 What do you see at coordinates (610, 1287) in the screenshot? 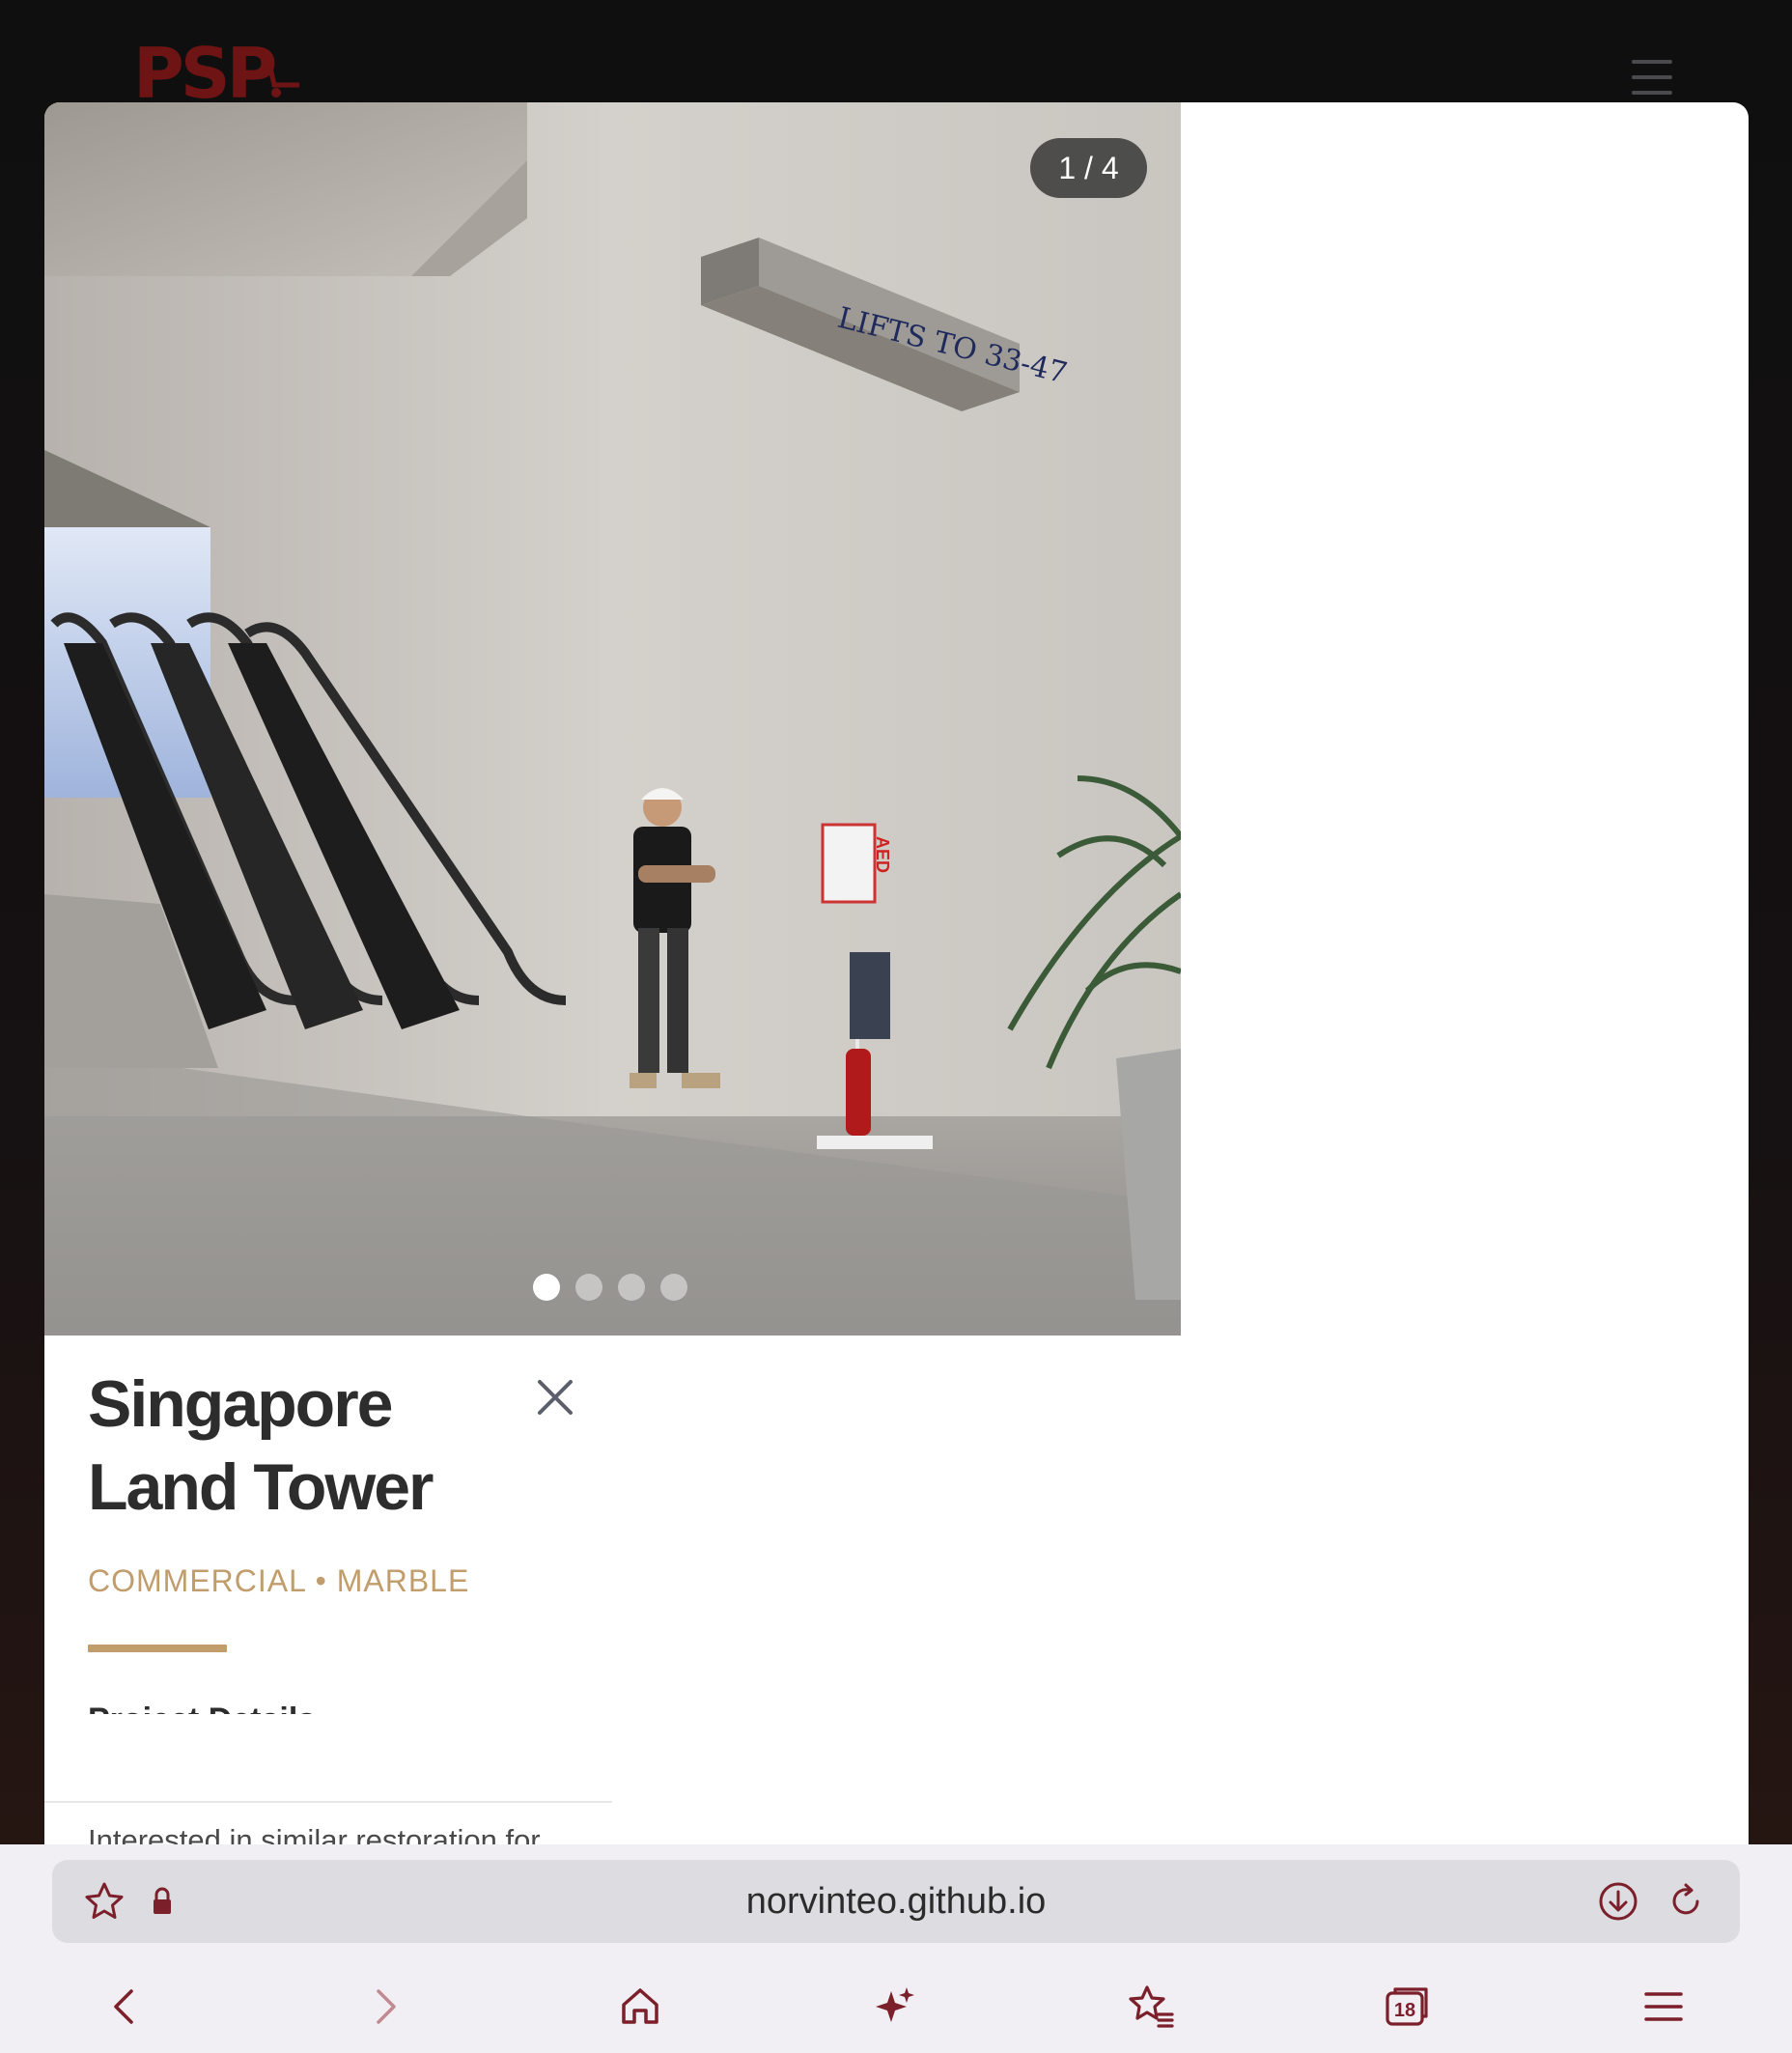
I see `gallery-pagination` at bounding box center [610, 1287].